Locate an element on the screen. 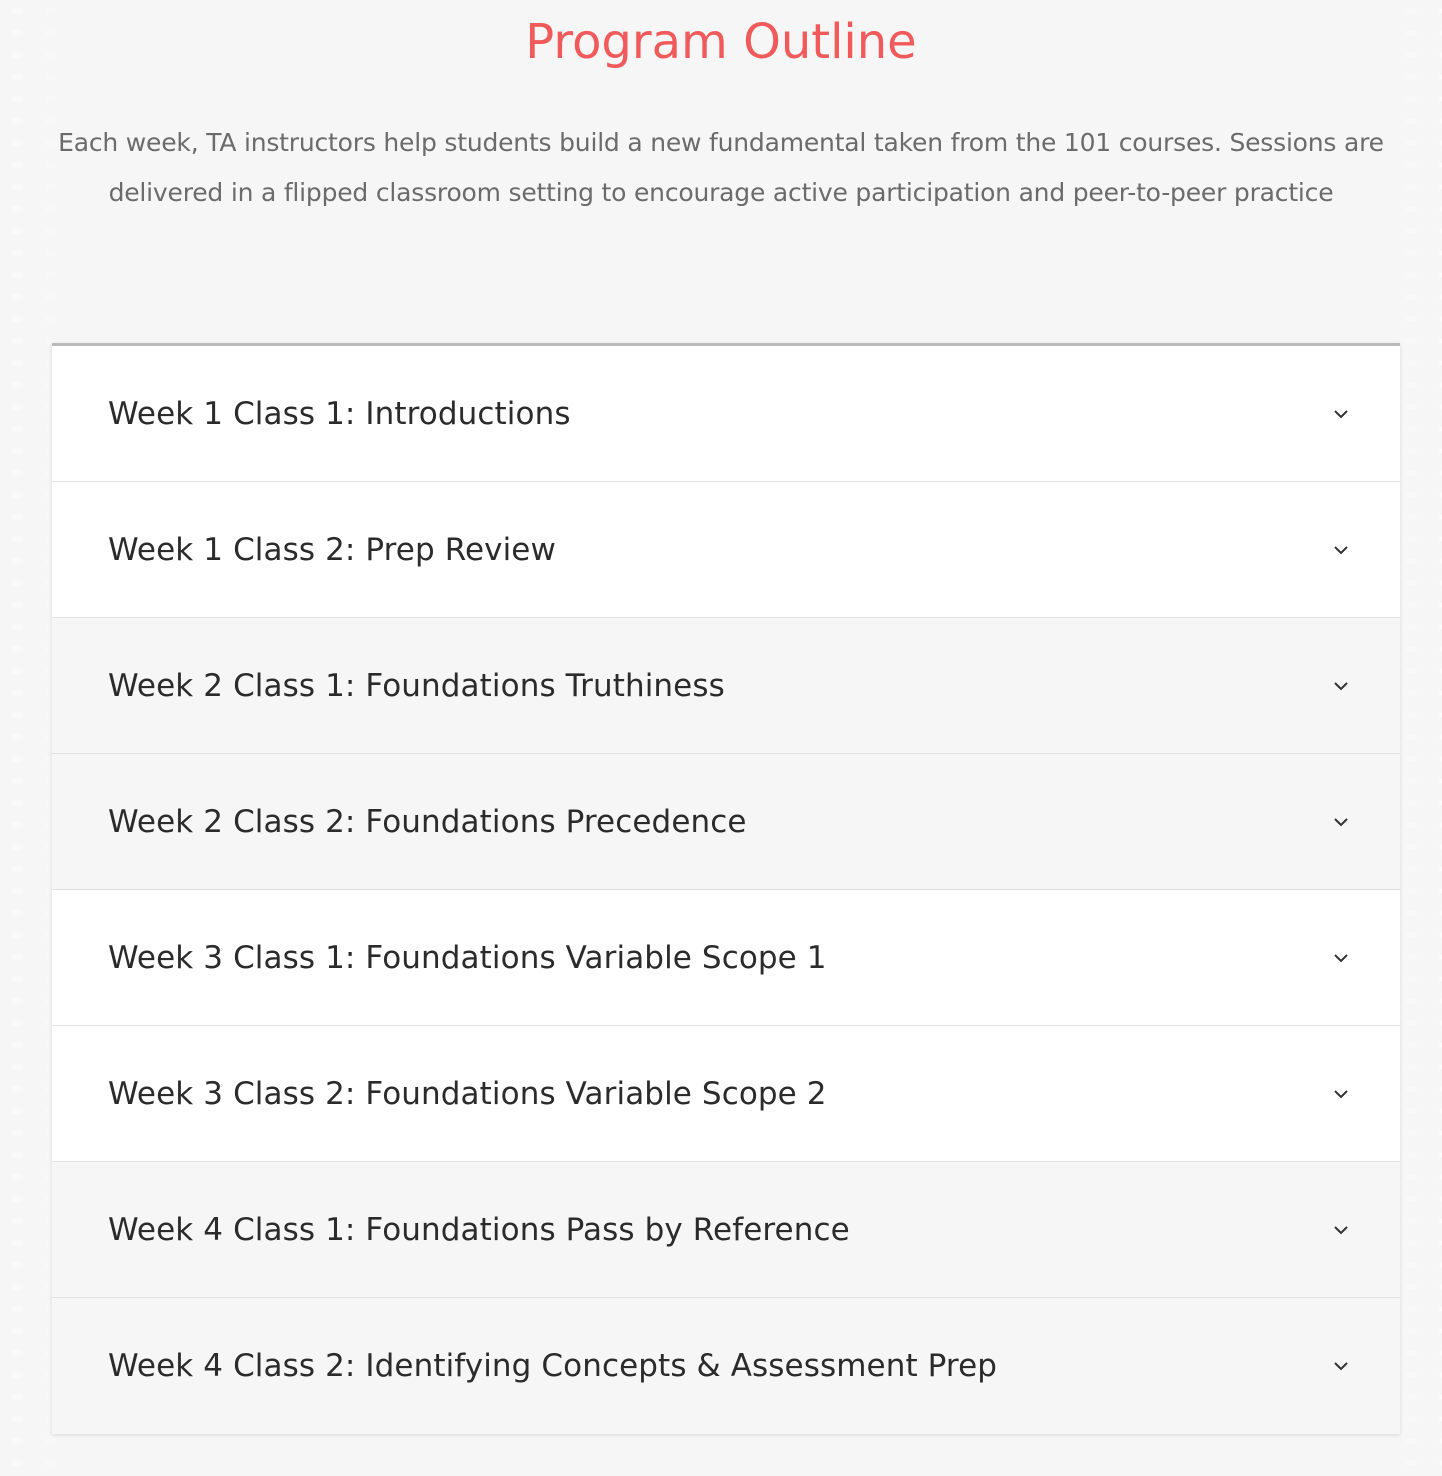  accordion-item-label: Week 1 Class 1: Introductions is located at coordinates (339, 413).